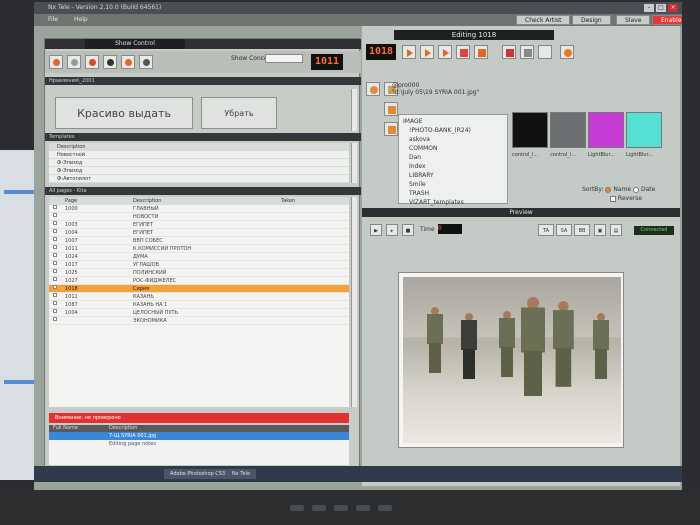  Describe the element at coordinates (146, 62) in the screenshot. I see `tool-settings-icon` at that location.